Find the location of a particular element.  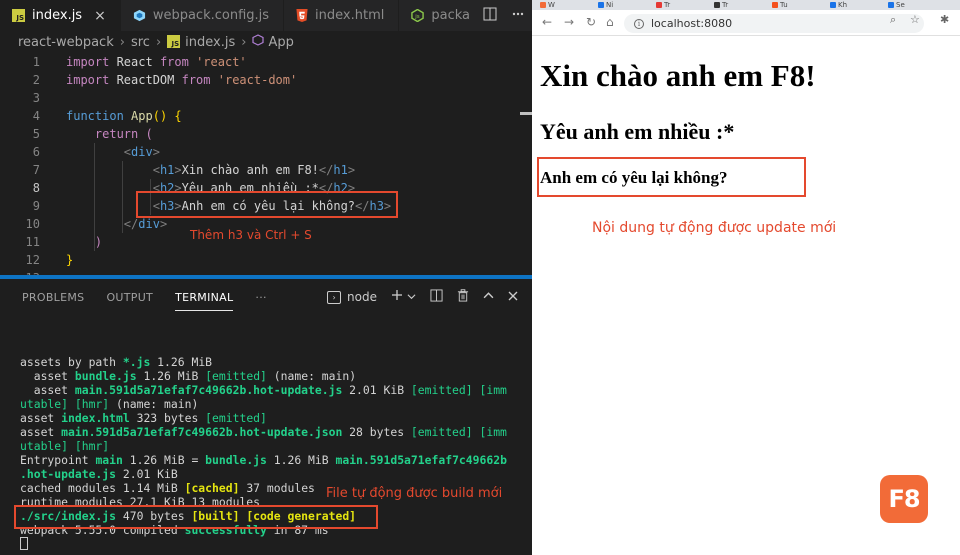

line-number: 11 is located at coordinates (32, 242).